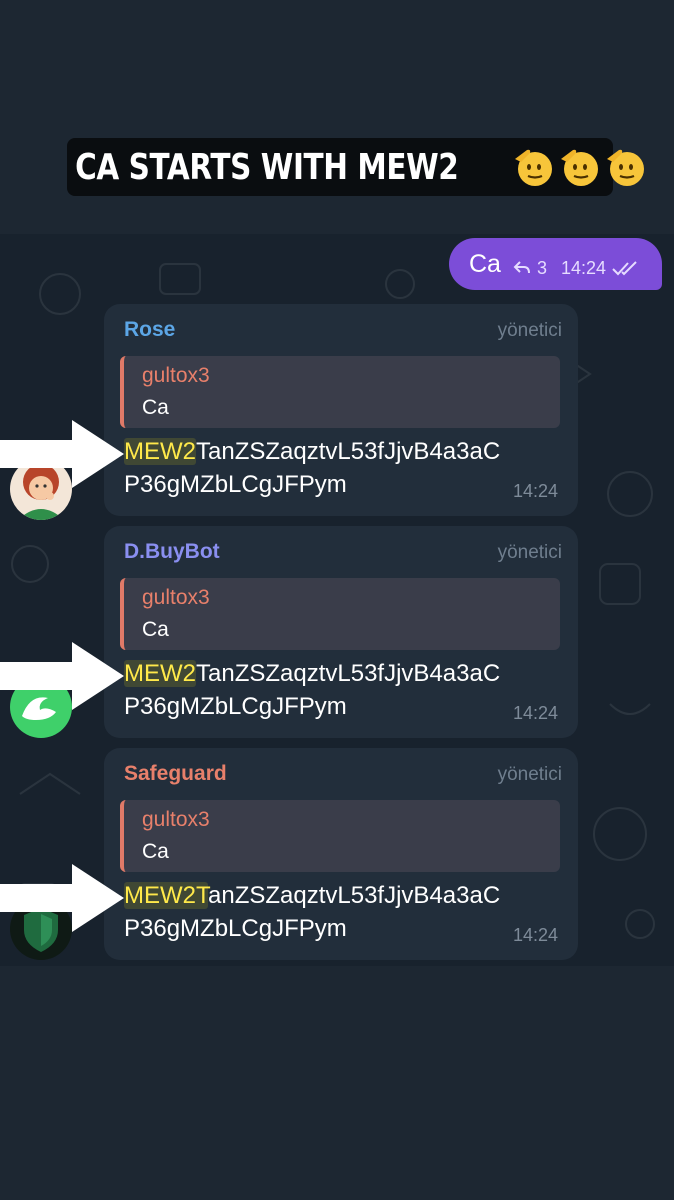 The image size is (674, 1200). Describe the element at coordinates (267, 167) in the screenshot. I see `caption-text: CA STARTS WITH MEW2` at that location.